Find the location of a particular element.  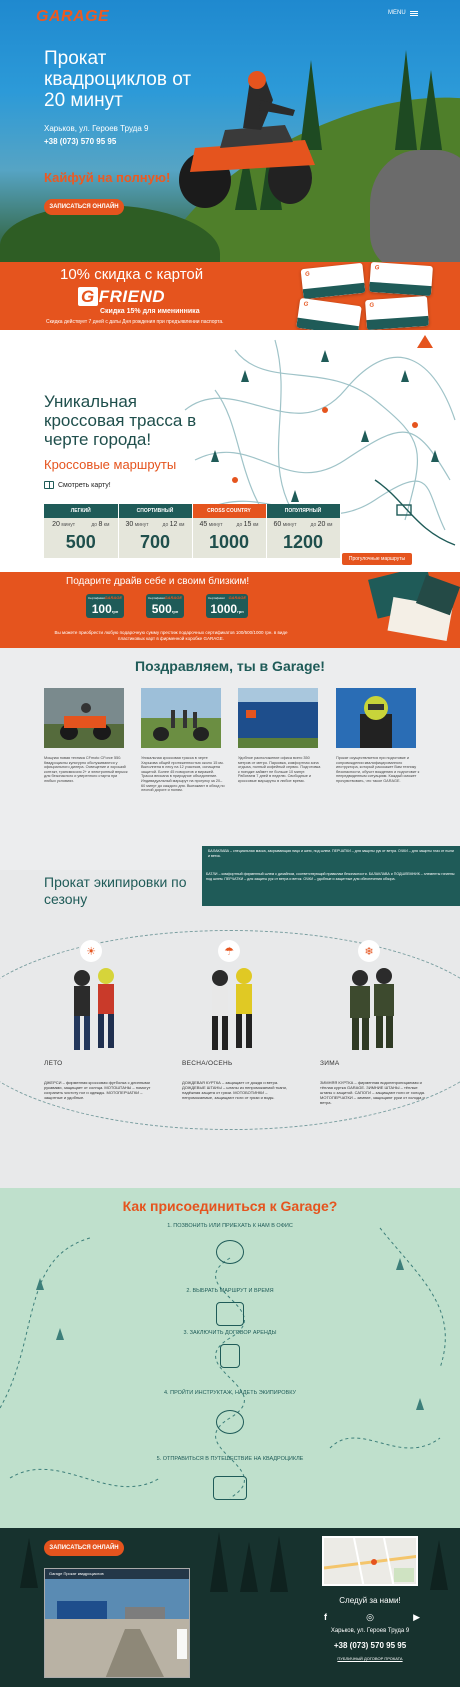

birthday-discount: Скидка 15% для именинника is located at coordinates (150, 311).